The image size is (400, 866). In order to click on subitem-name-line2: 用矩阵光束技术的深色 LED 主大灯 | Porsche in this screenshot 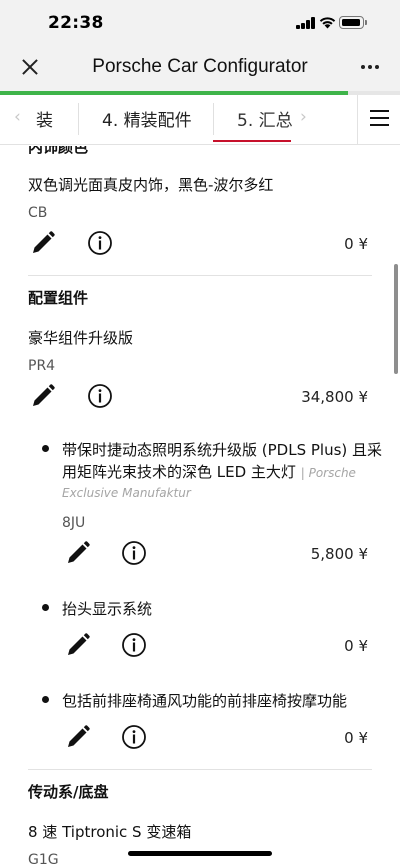, I will do `click(209, 471)`.